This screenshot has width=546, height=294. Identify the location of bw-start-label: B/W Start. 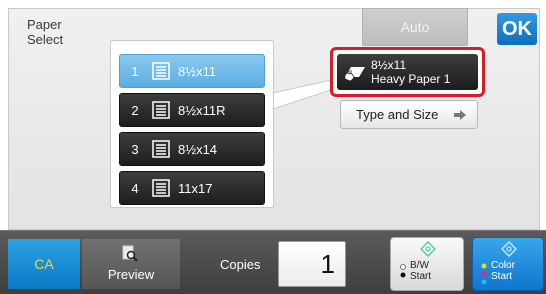
(420, 271).